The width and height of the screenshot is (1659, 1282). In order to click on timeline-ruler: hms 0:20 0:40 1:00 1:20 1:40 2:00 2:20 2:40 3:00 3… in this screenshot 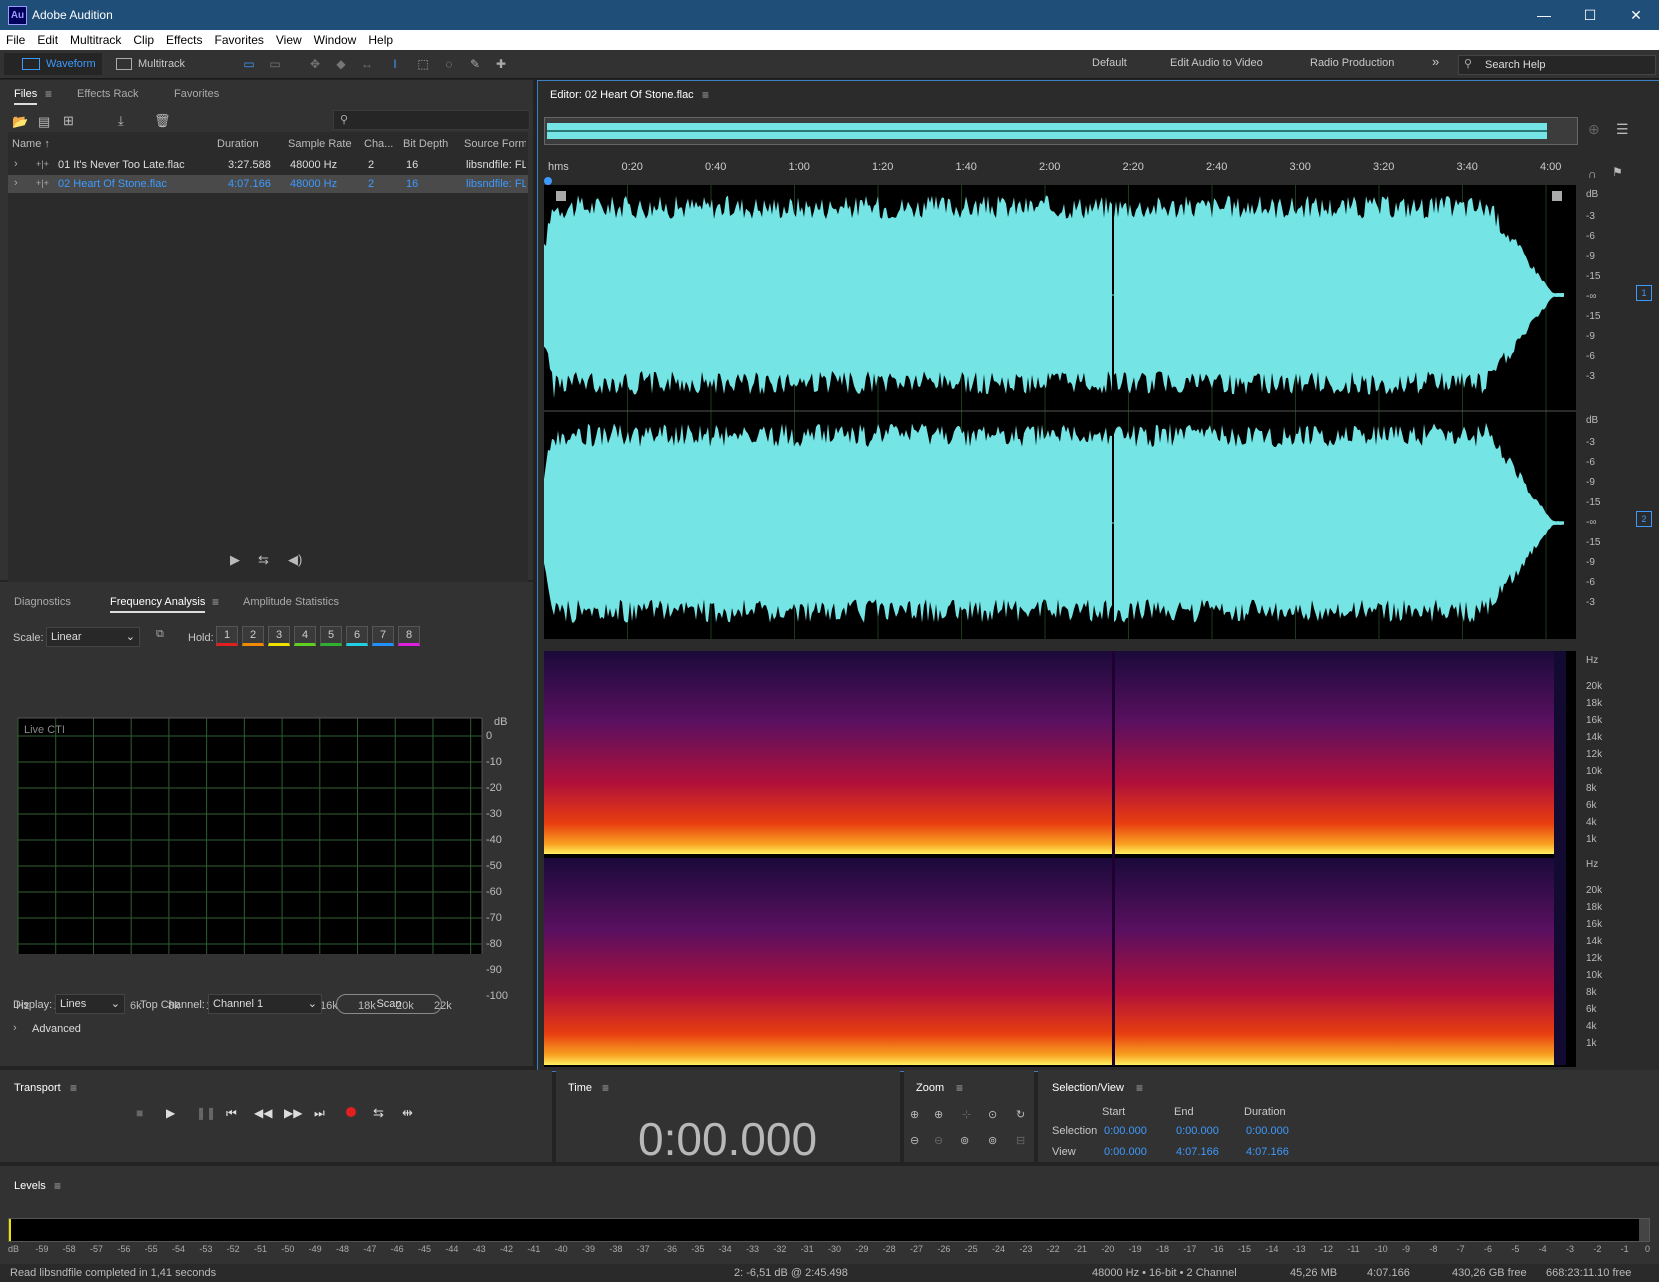, I will do `click(1060, 173)`.